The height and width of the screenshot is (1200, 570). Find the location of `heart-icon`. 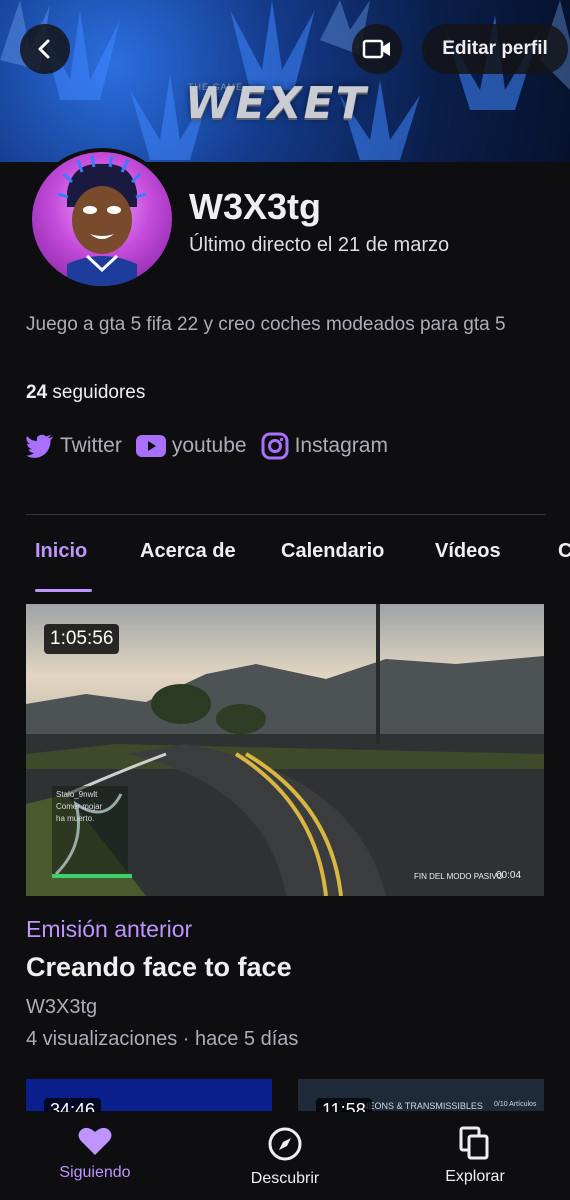

heart-icon is located at coordinates (95, 1141).